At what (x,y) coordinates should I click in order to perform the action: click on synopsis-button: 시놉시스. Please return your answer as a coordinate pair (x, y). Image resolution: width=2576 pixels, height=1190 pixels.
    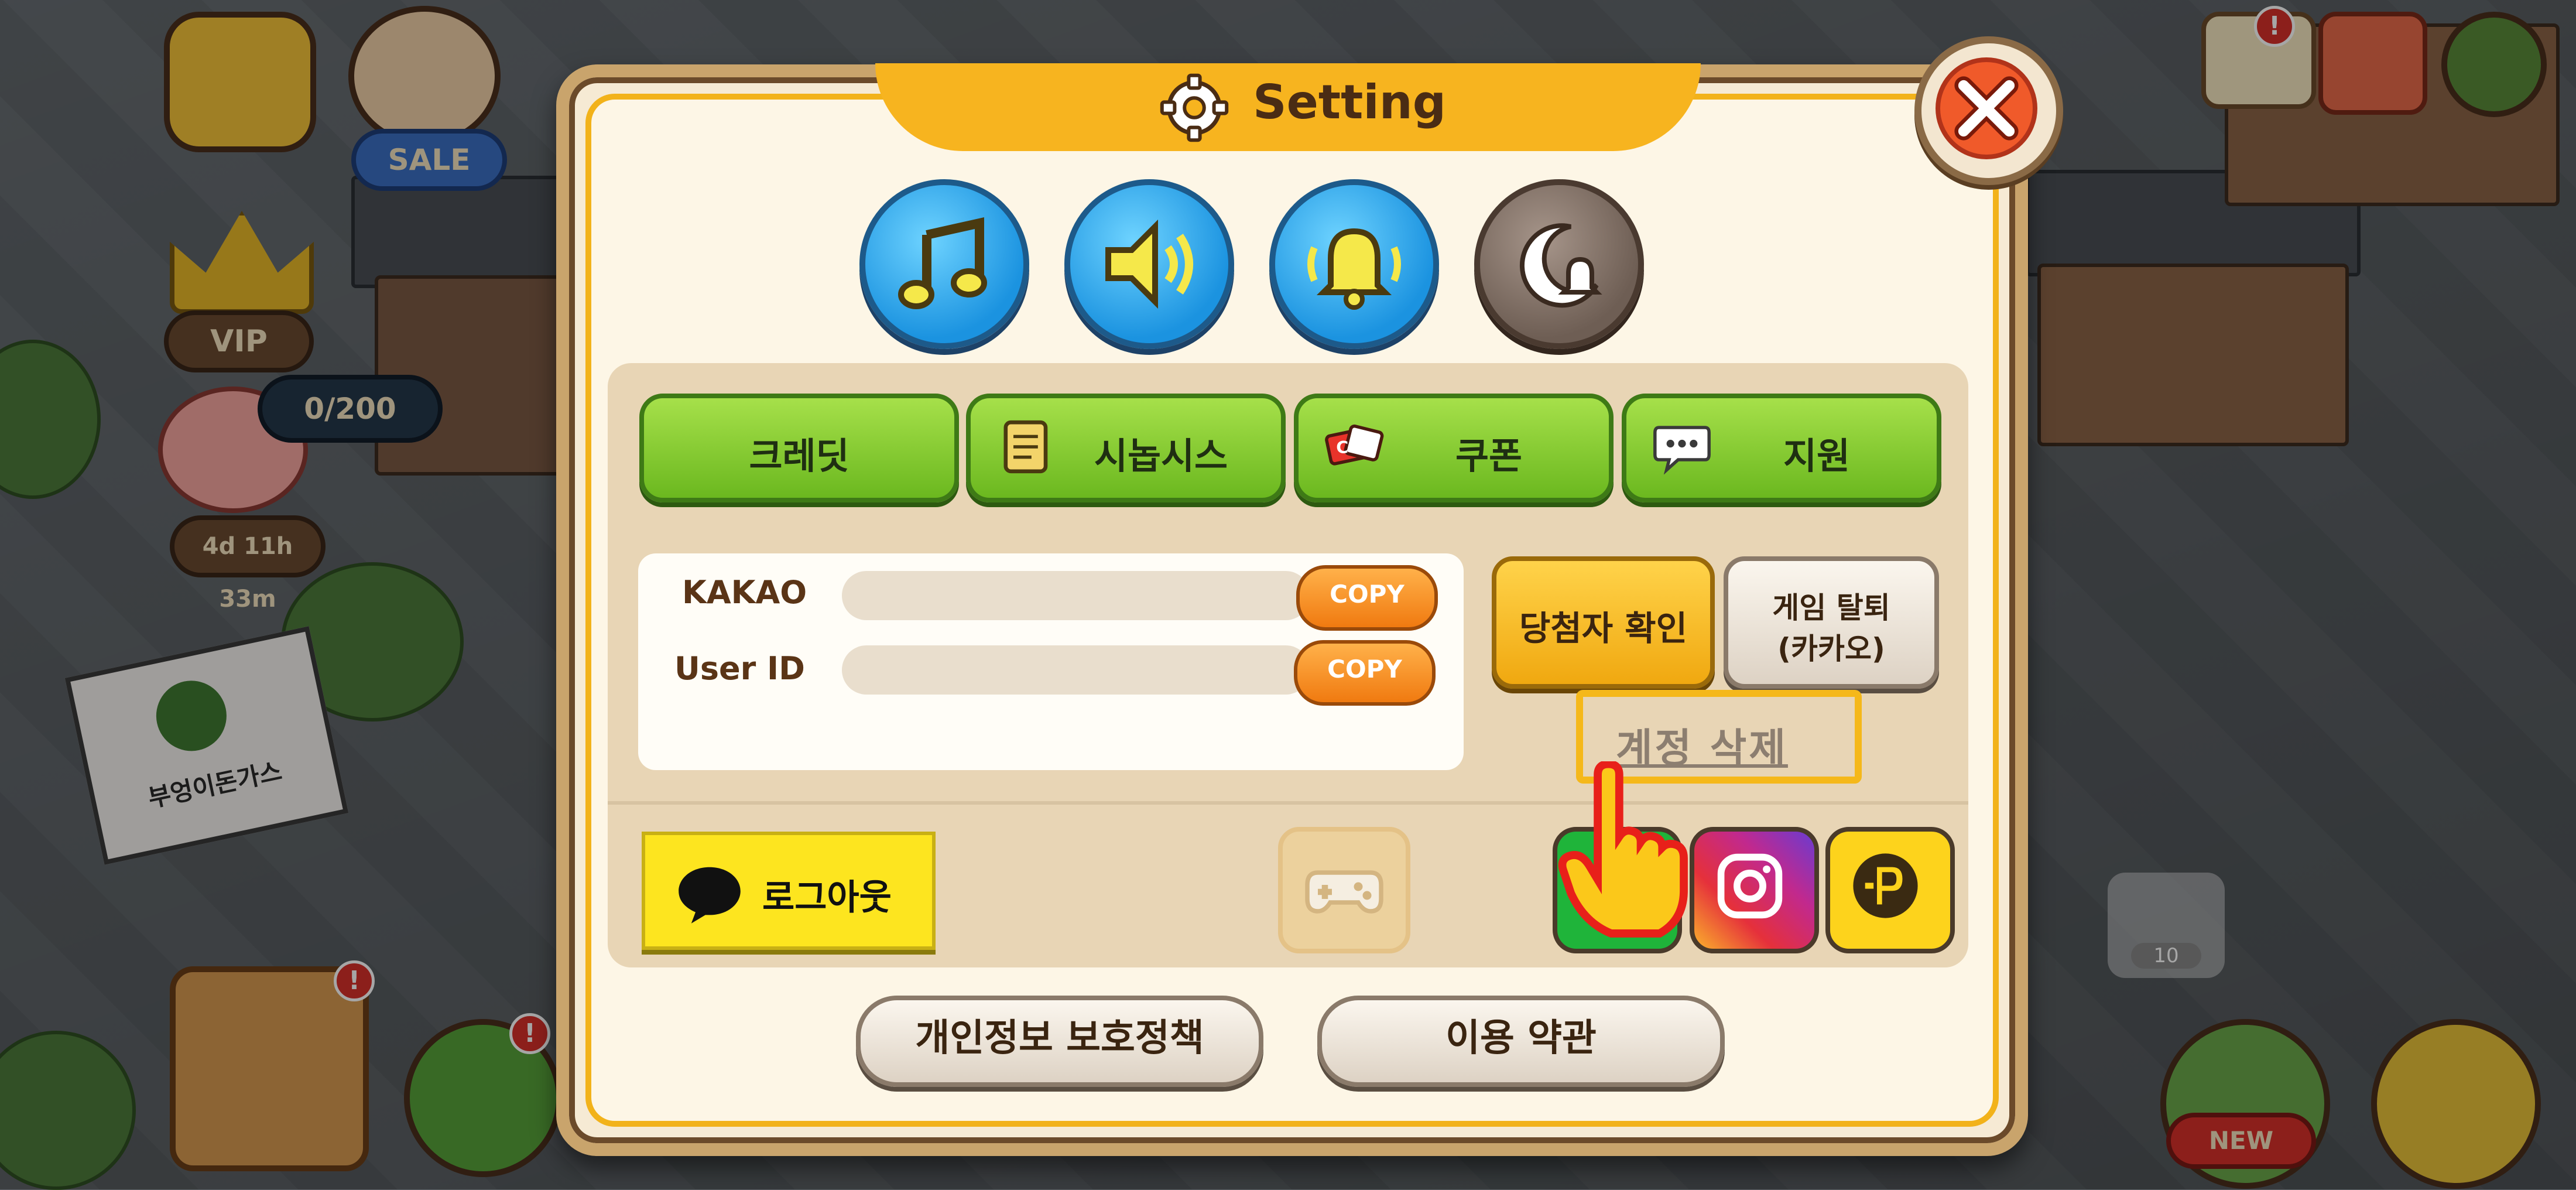
    Looking at the image, I should click on (1126, 448).